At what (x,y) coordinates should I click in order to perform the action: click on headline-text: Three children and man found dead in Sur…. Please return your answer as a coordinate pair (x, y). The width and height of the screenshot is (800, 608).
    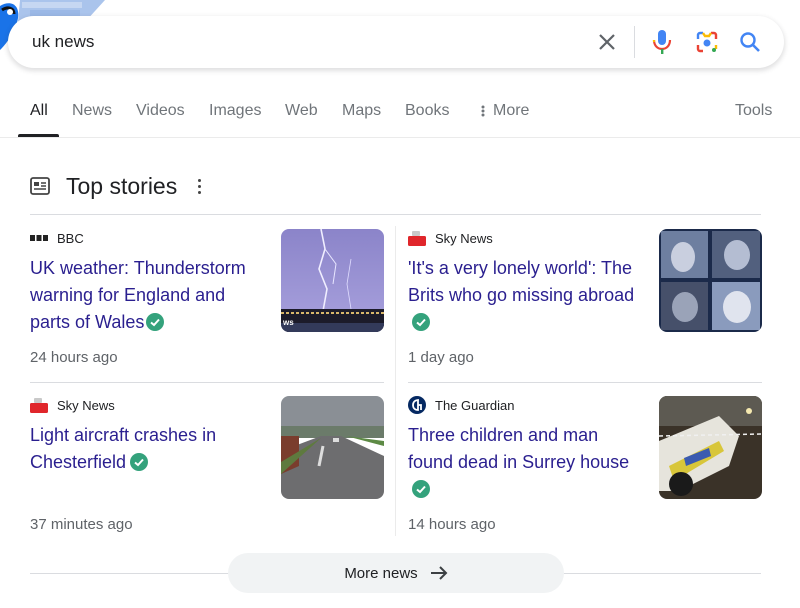
    Looking at the image, I should click on (518, 448).